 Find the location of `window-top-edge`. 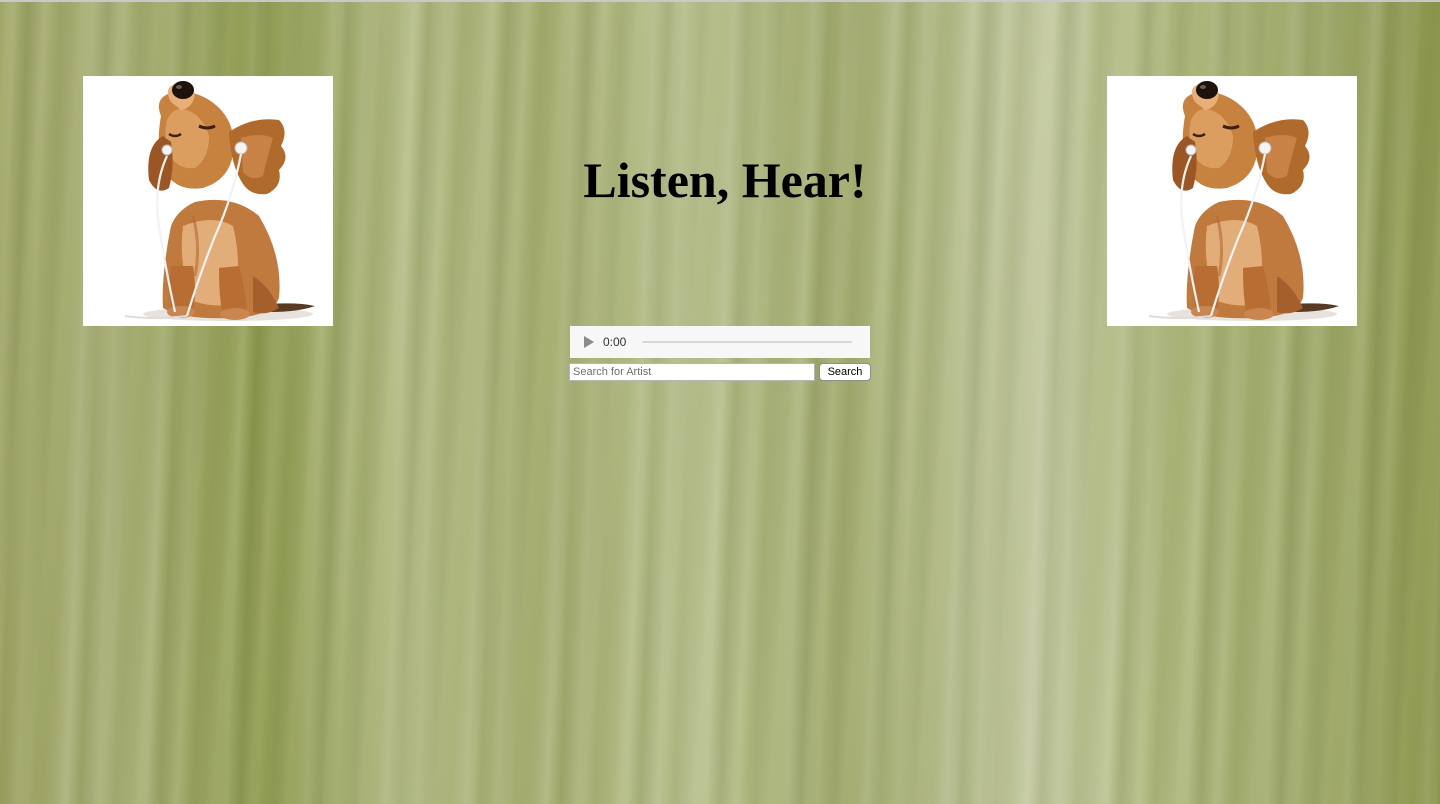

window-top-edge is located at coordinates (720, 1).